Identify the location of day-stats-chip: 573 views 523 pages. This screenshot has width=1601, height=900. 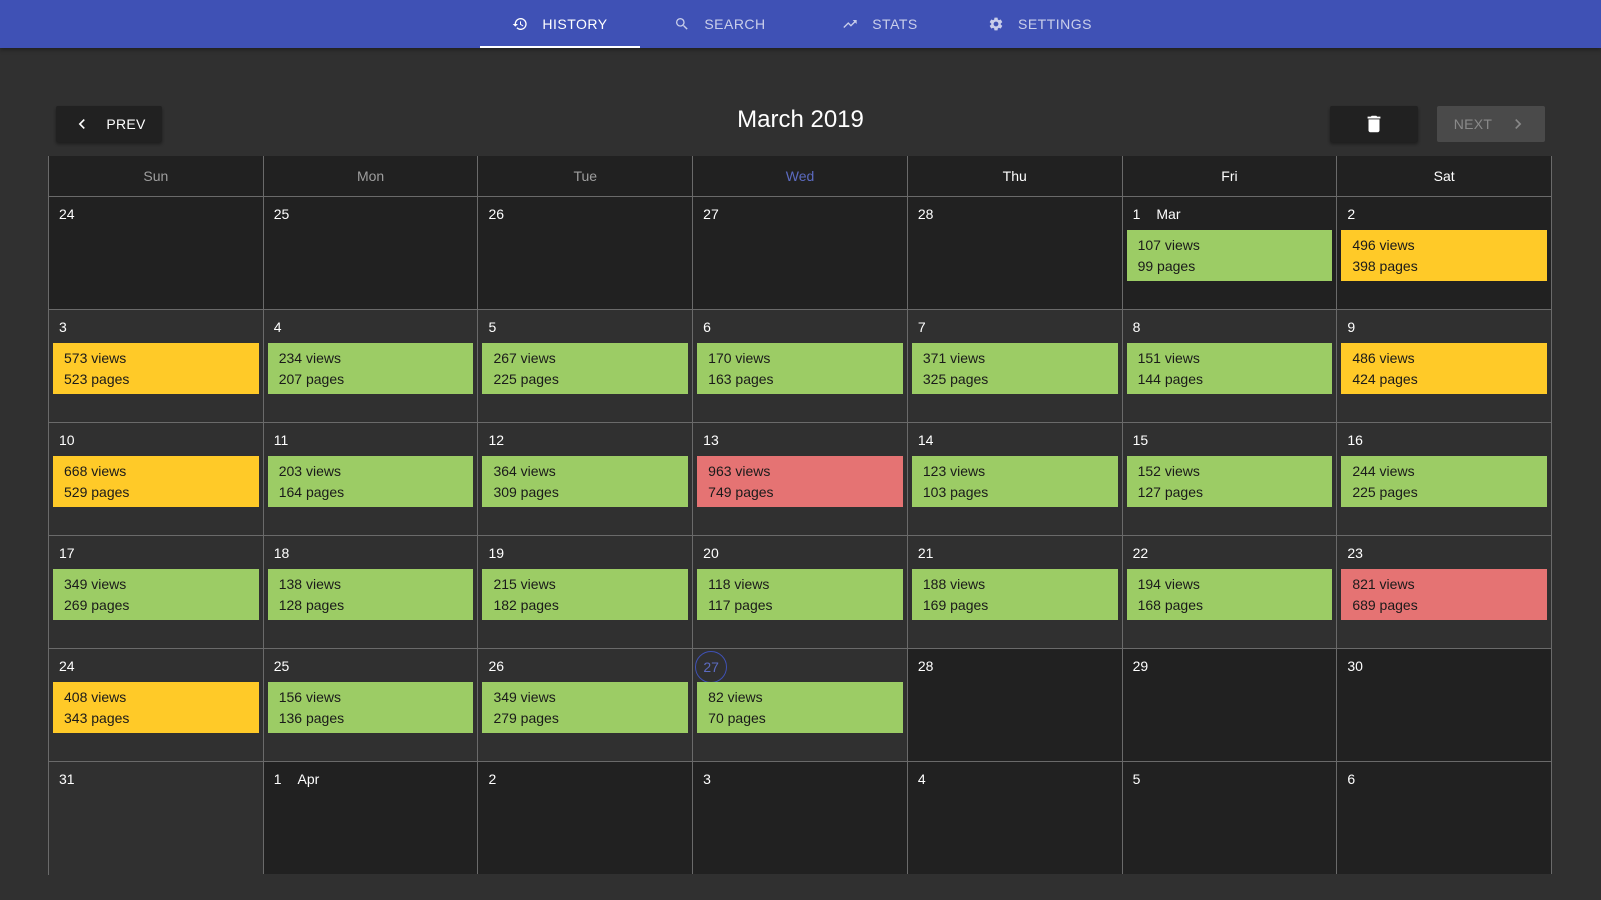
(156, 368).